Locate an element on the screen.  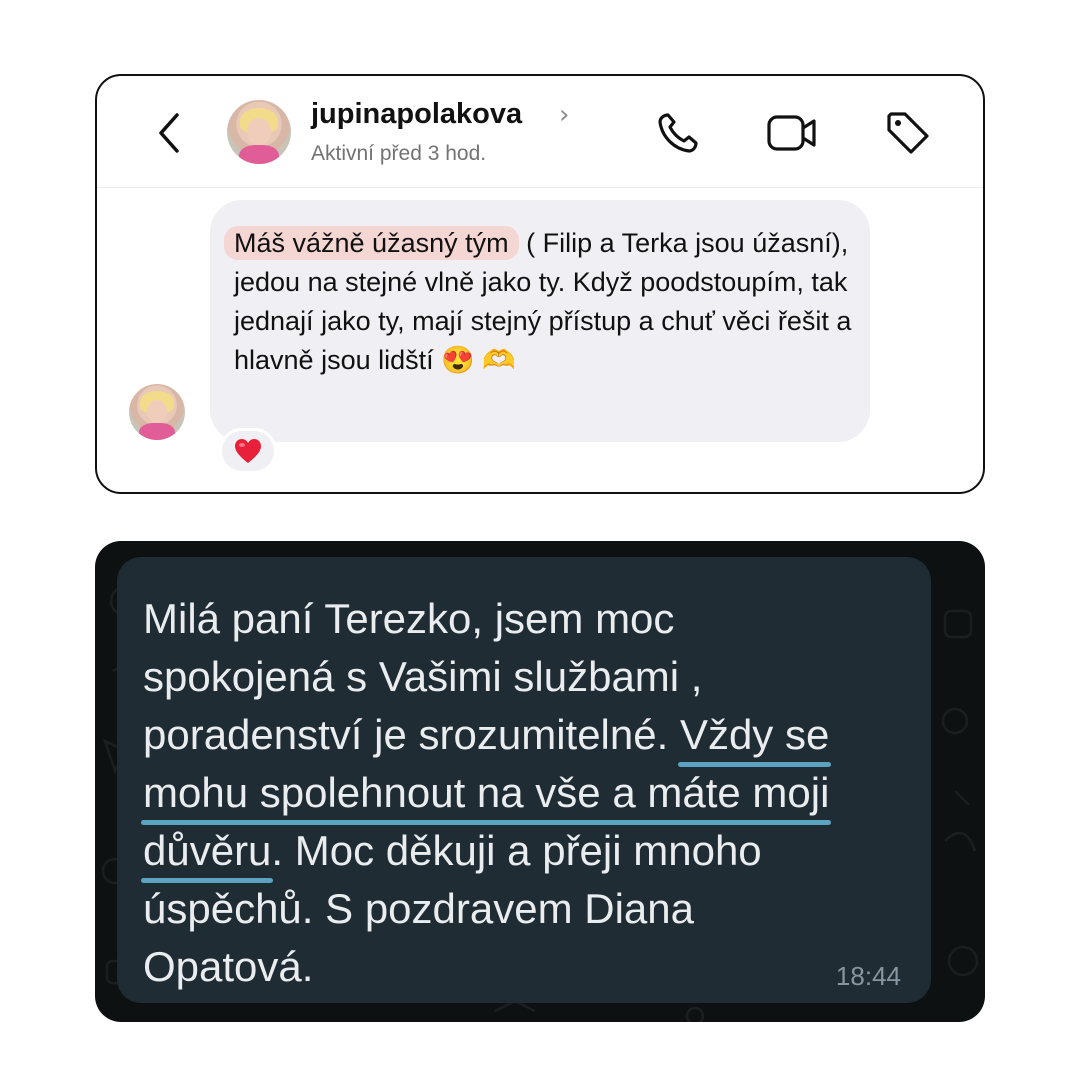
tag-icon is located at coordinates (908, 133).